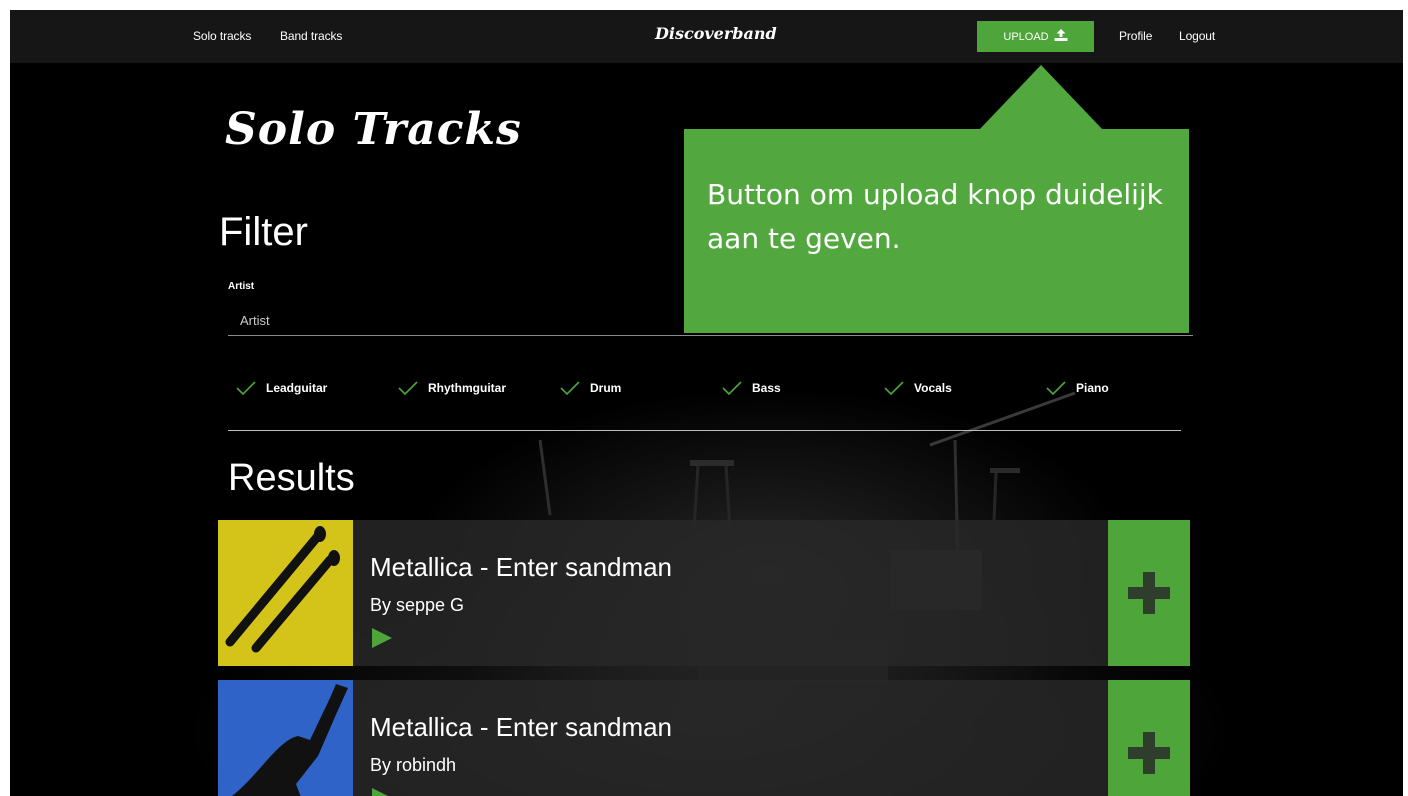  What do you see at coordinates (704, 738) in the screenshot?
I see `track-card: Metallica - Enter sandman By robindh` at bounding box center [704, 738].